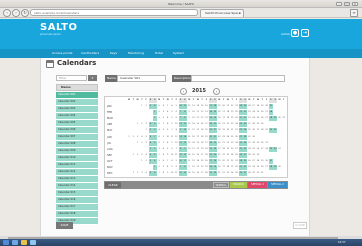 Image resolution: width=362 pixels, height=246 pixels. I want to click on list-item: Calendar 004, so click(77, 116).